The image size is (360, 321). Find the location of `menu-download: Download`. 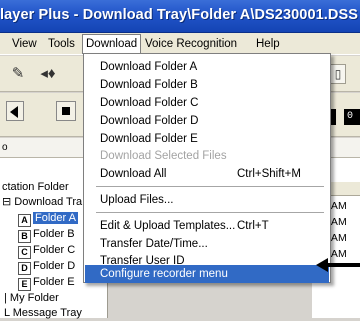

menu-download: Download is located at coordinates (112, 44).